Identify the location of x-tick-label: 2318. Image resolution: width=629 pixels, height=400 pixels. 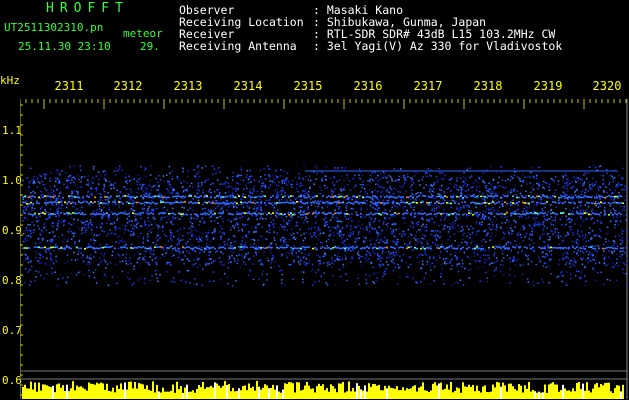
(488, 86).